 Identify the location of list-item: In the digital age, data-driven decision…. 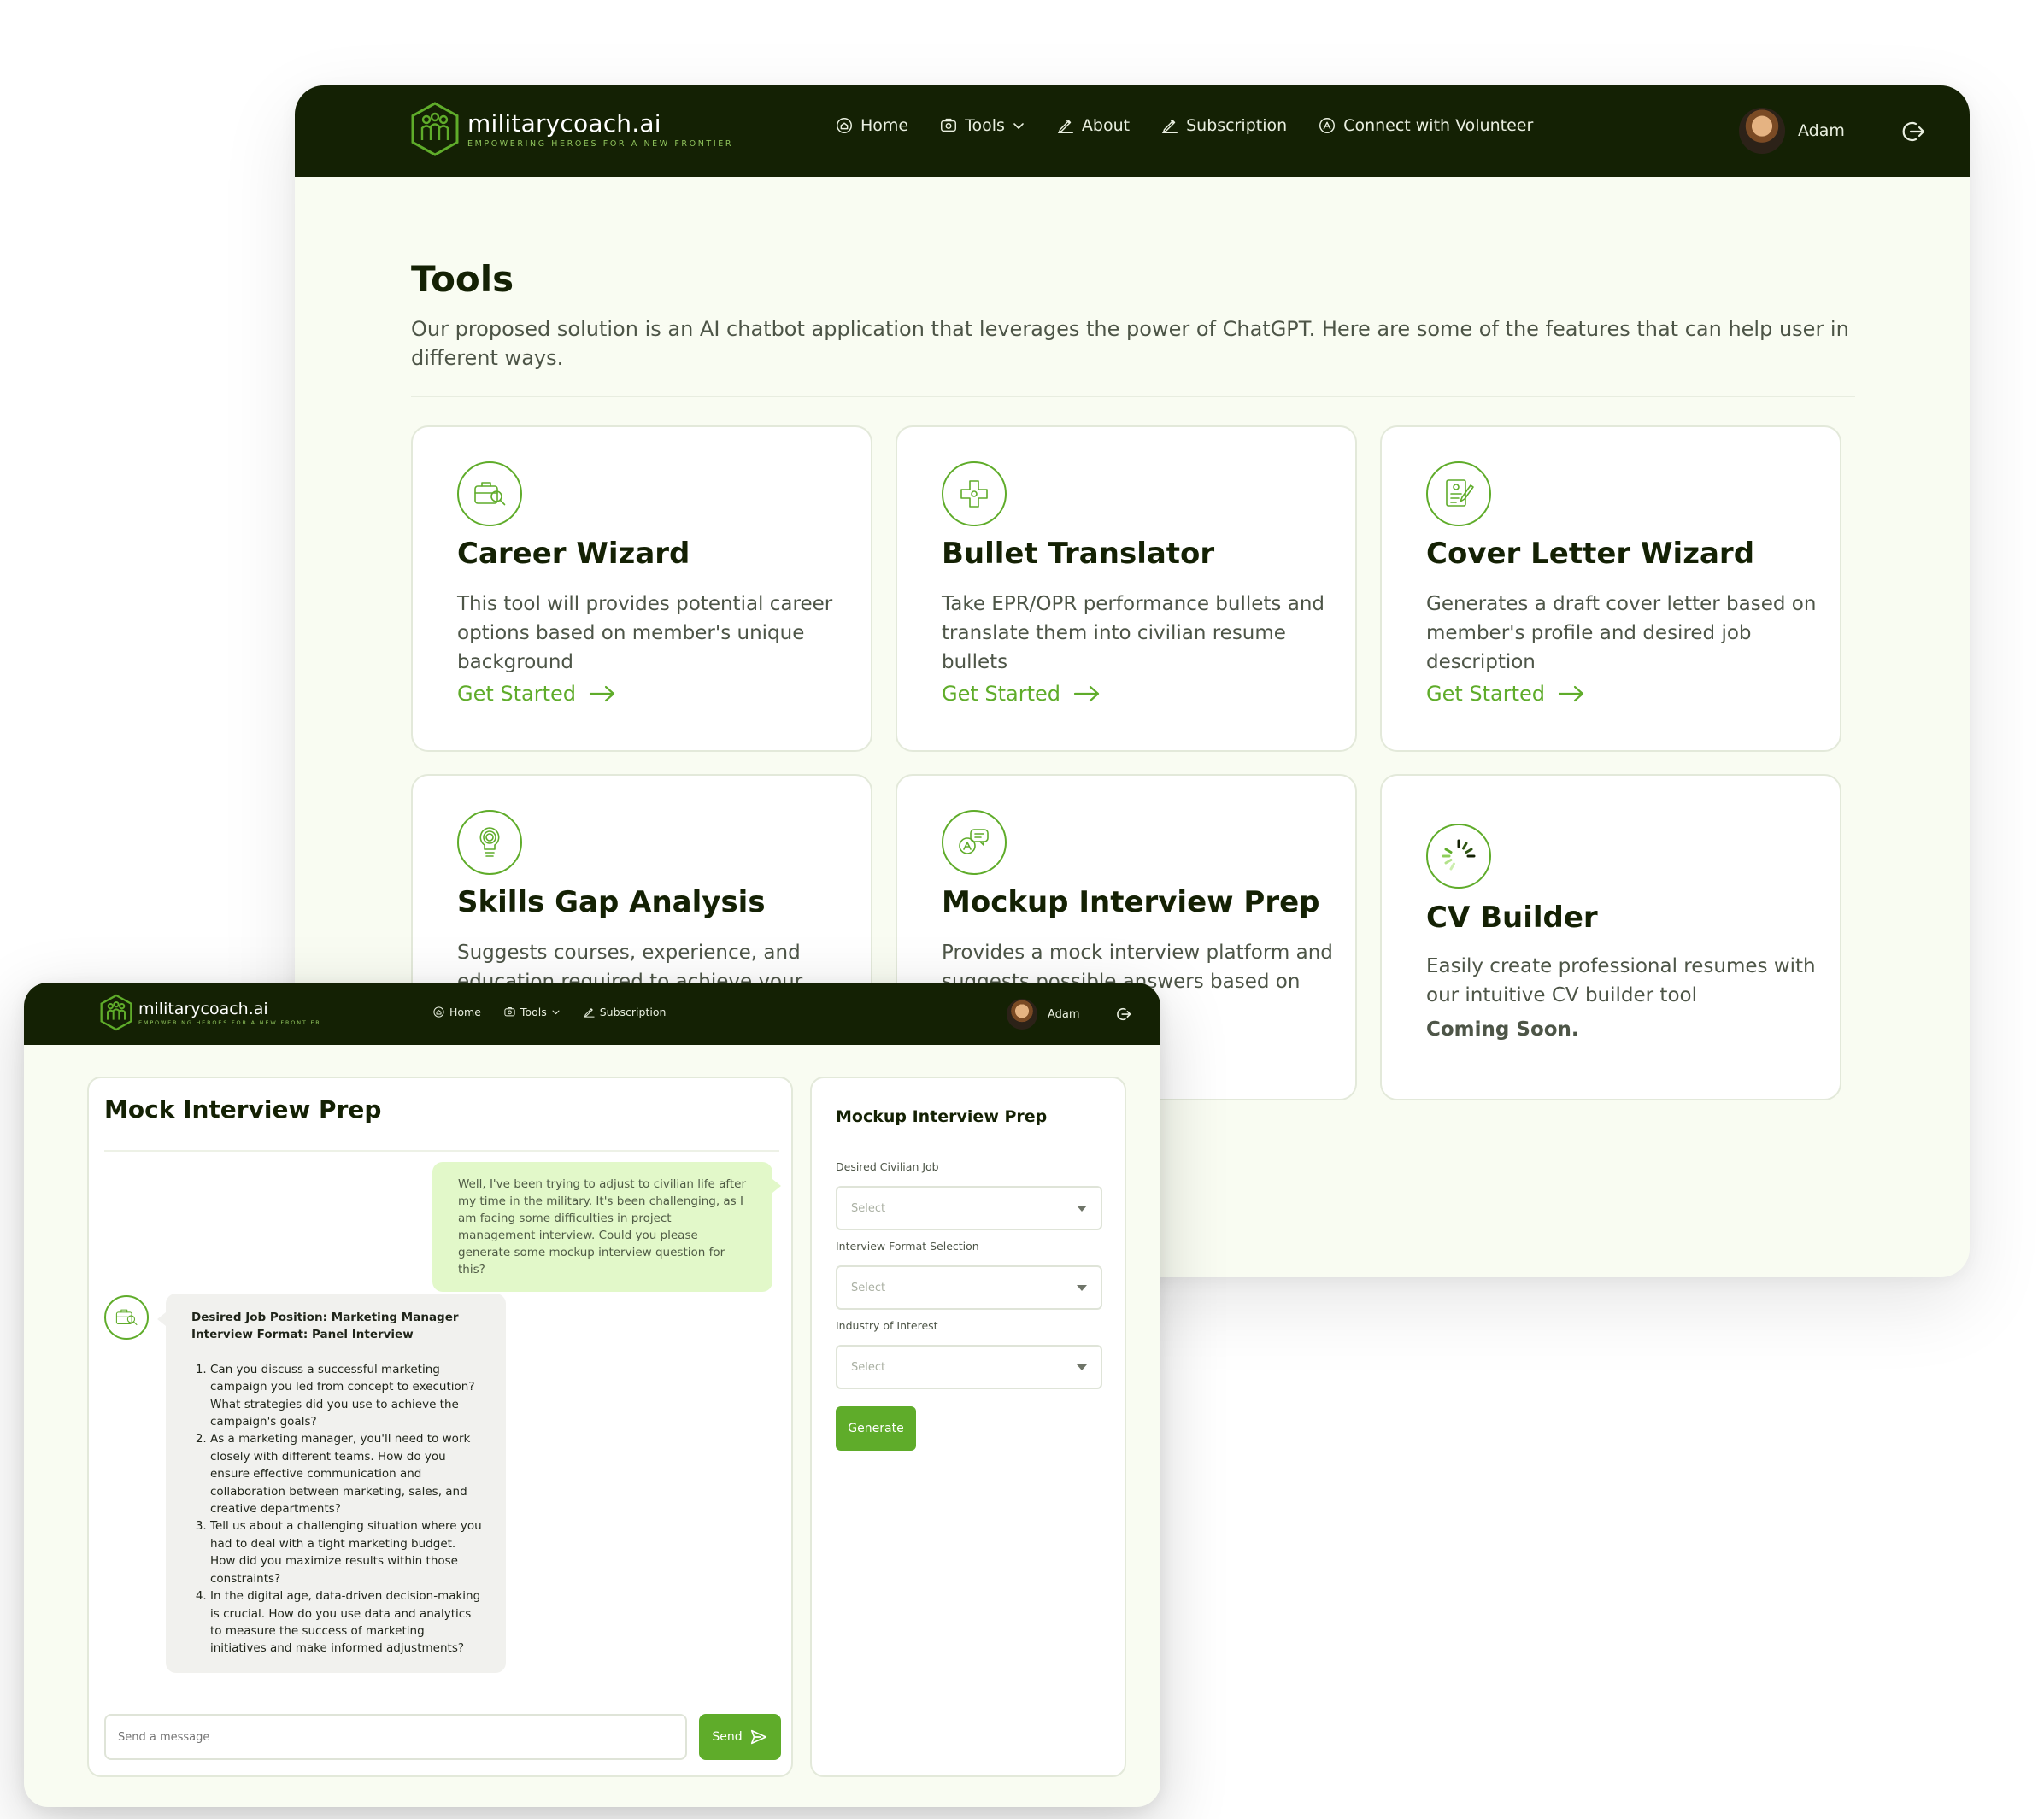
(346, 1622).